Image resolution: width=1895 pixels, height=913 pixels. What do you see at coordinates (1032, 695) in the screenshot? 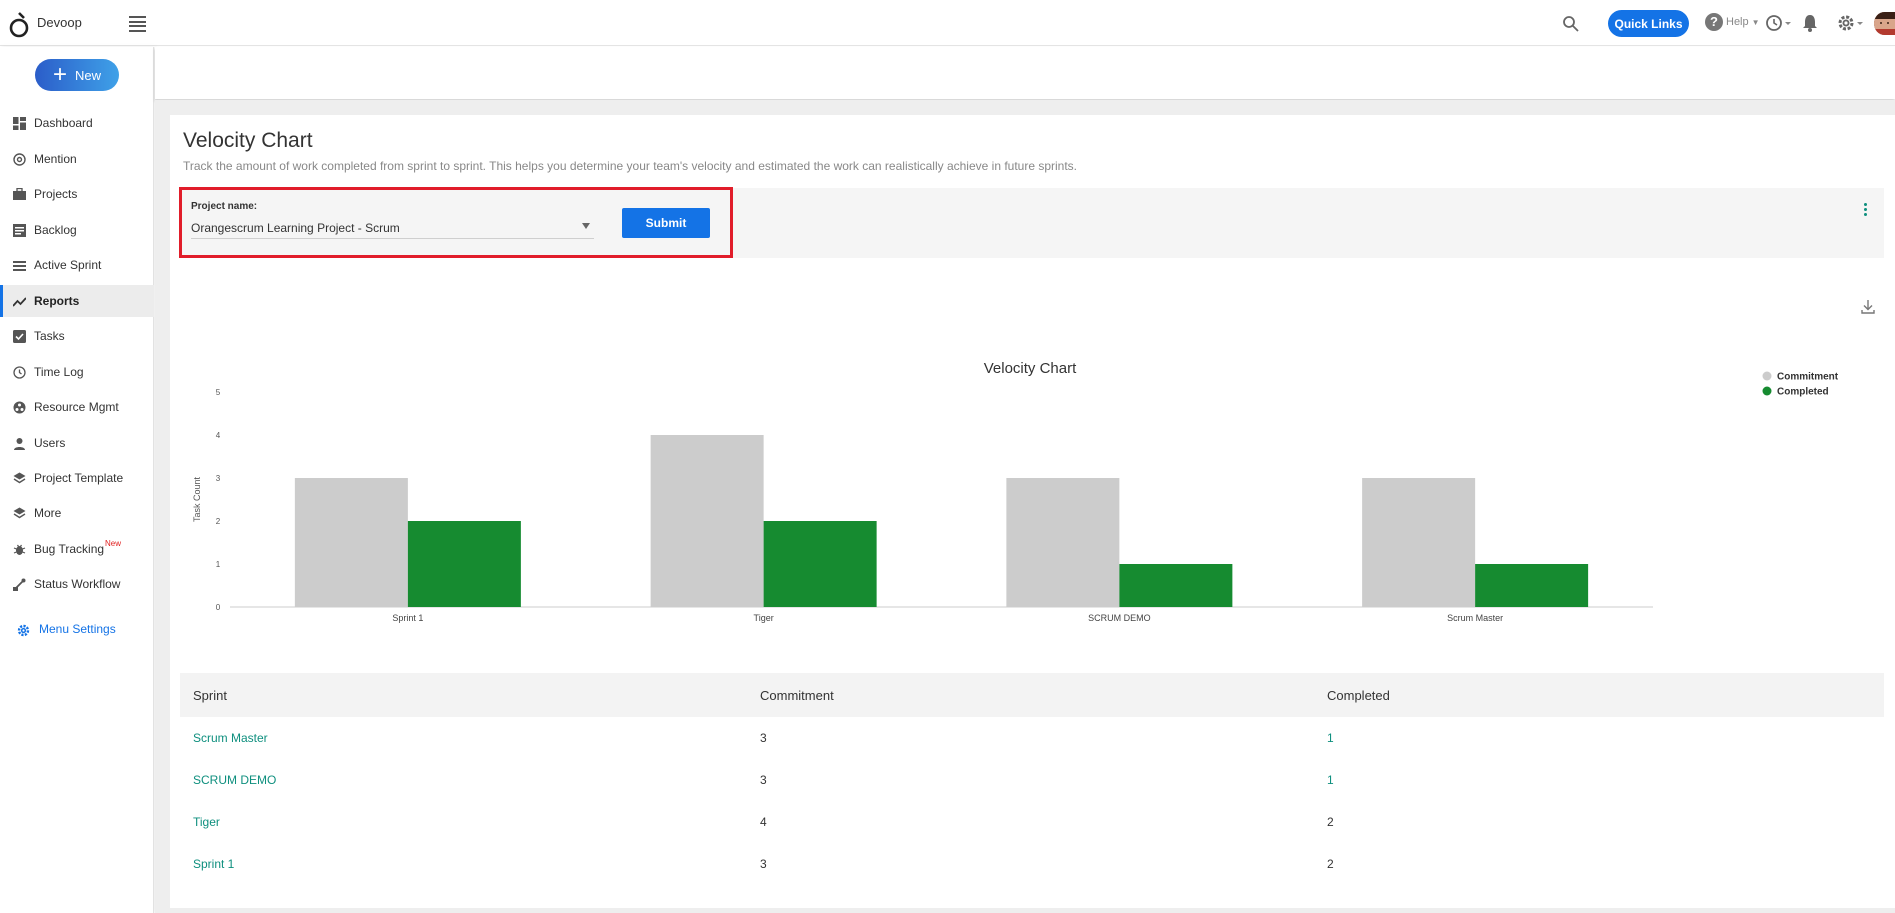
I see `table-header: Sprint Commitment Completed` at bounding box center [1032, 695].